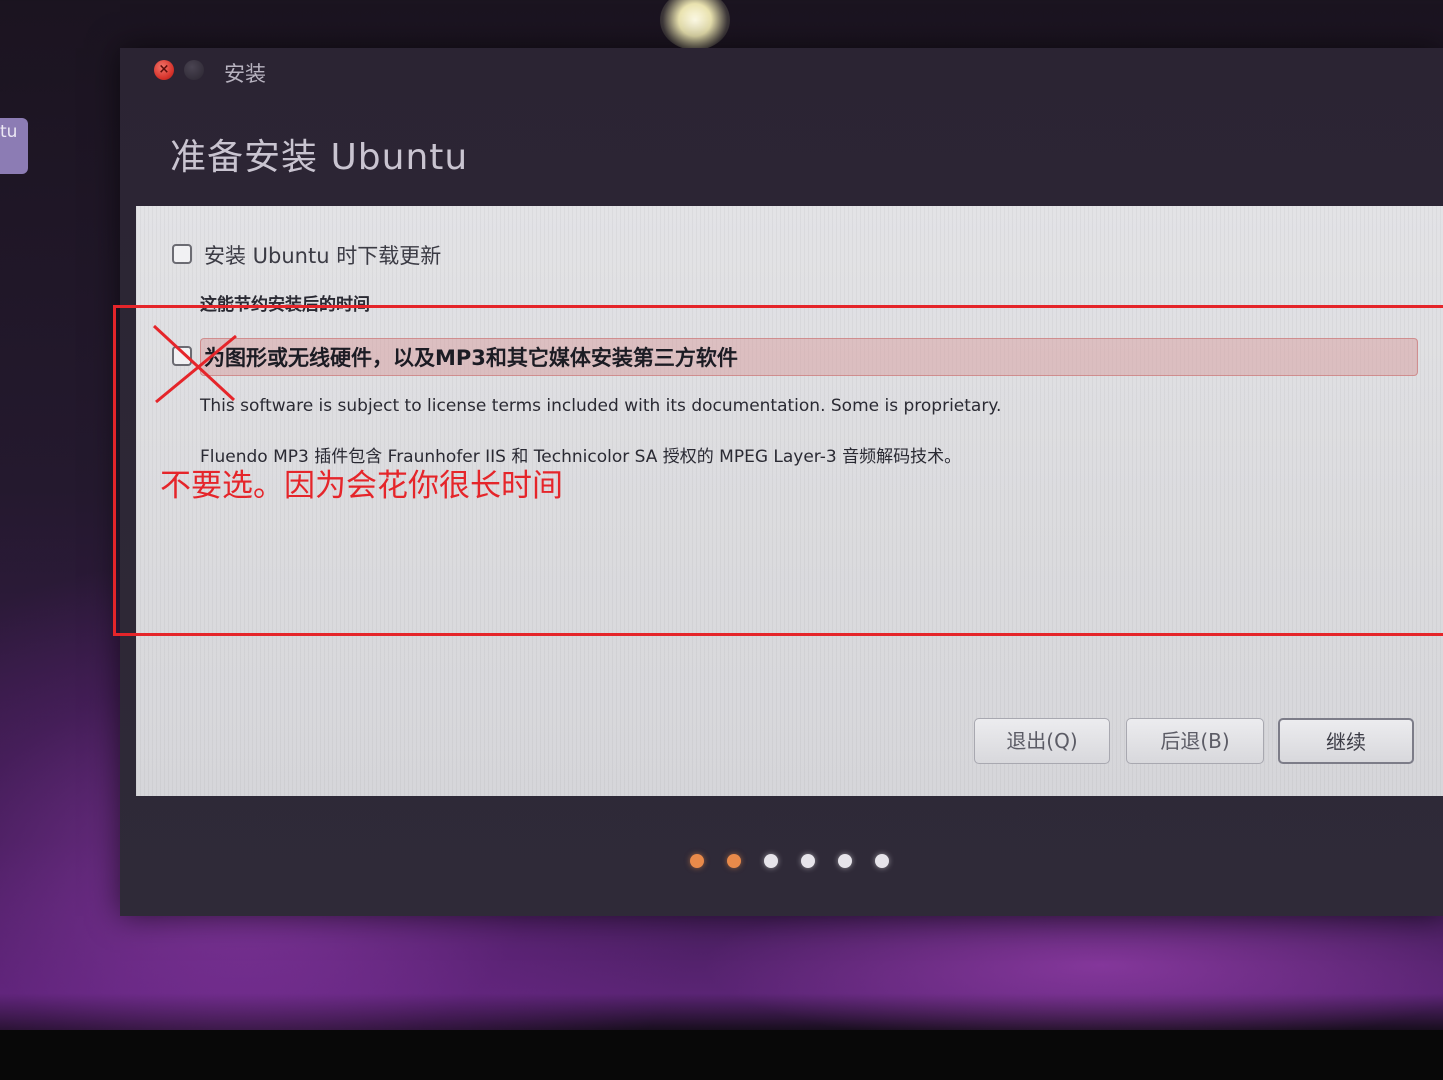 This screenshot has height=1080, width=1443. I want to click on page-title: 准备安装 Ubuntu, so click(319, 157).